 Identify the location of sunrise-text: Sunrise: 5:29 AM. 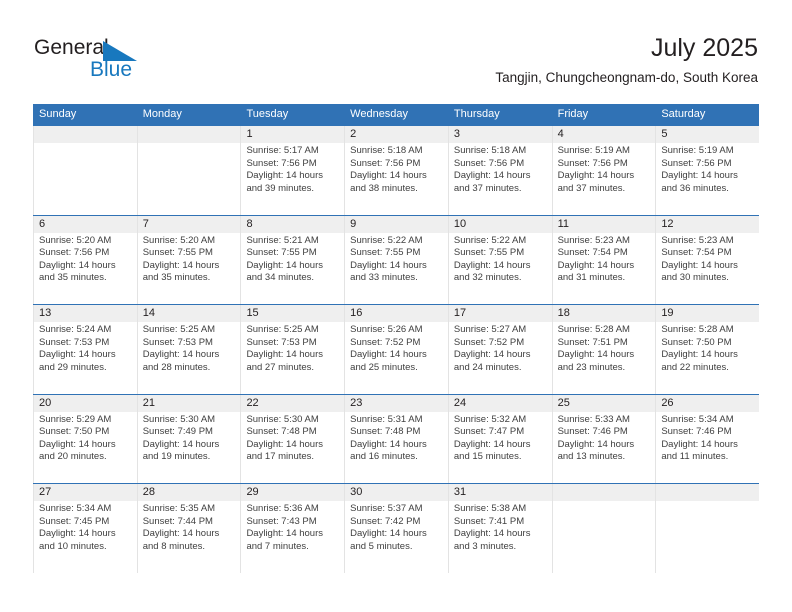
(75, 419).